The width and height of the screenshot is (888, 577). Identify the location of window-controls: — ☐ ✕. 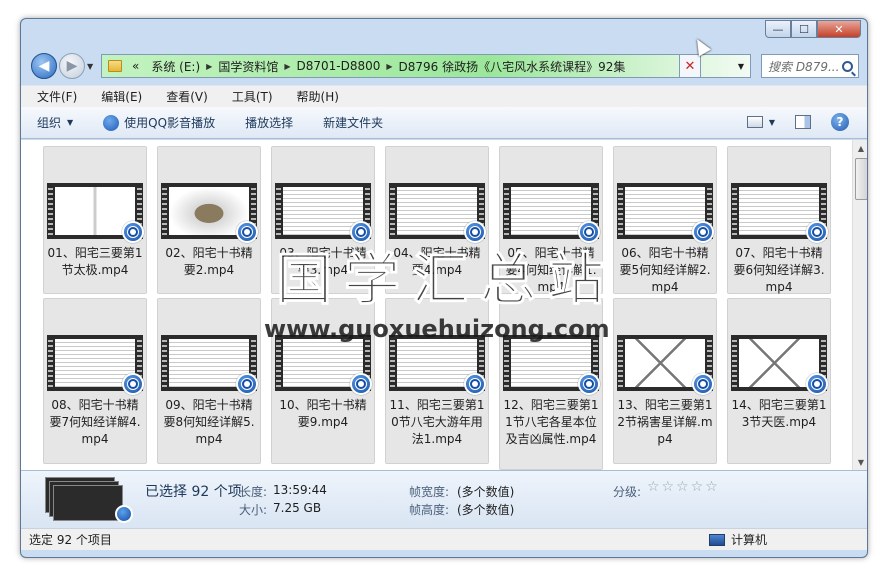
(813, 29).